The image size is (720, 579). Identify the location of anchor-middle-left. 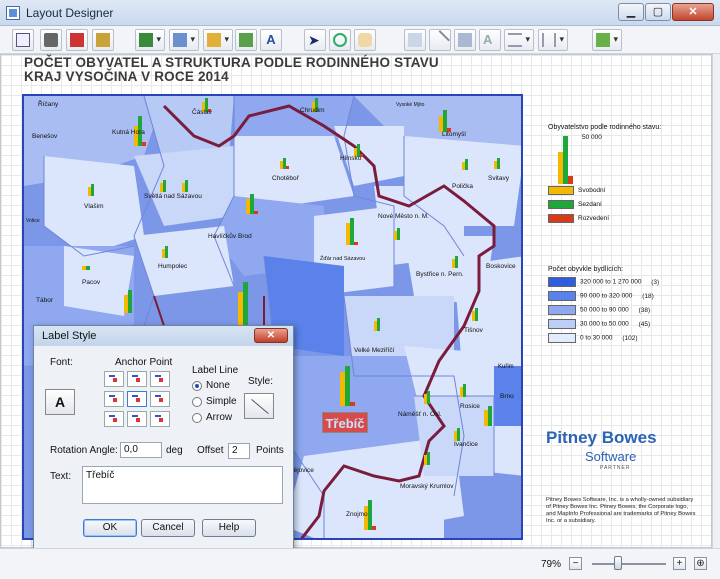
(114, 399).